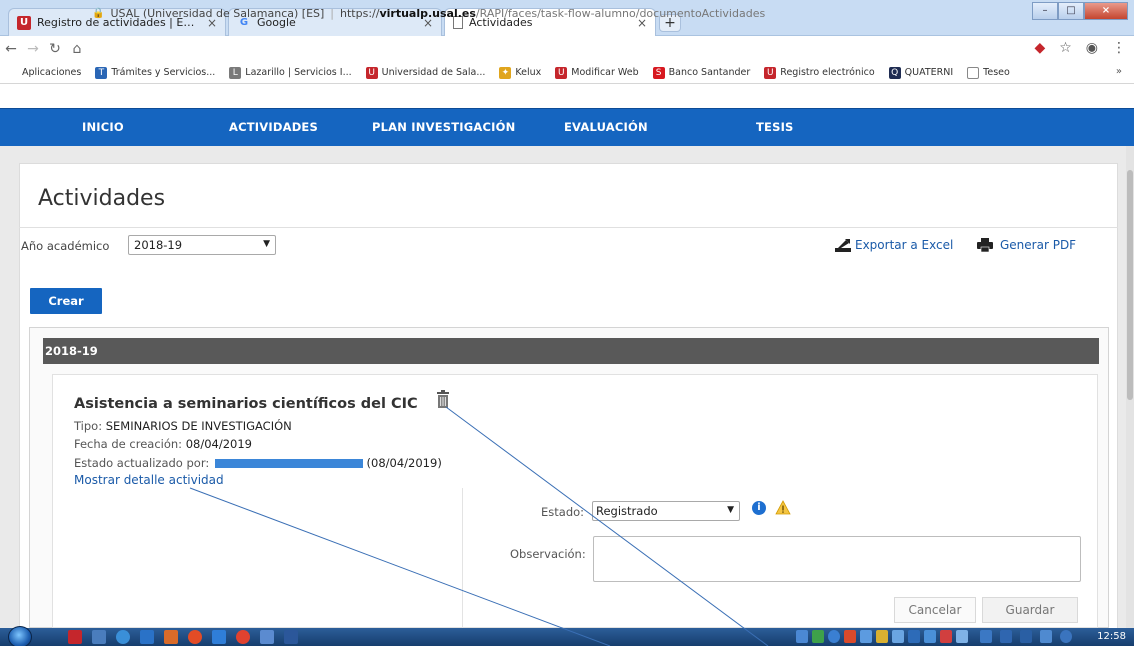 The width and height of the screenshot is (1134, 646). What do you see at coordinates (142, 463) in the screenshot?
I see `activity-updated-label: Estado actualizado por:` at bounding box center [142, 463].